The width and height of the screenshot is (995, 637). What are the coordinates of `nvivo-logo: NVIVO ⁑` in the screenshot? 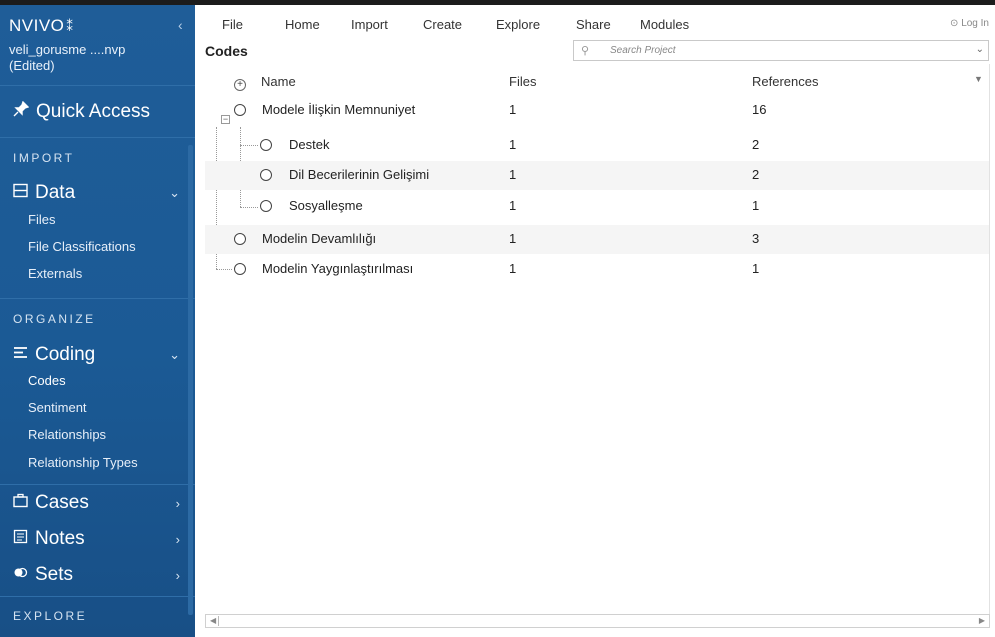 It's located at (41, 26).